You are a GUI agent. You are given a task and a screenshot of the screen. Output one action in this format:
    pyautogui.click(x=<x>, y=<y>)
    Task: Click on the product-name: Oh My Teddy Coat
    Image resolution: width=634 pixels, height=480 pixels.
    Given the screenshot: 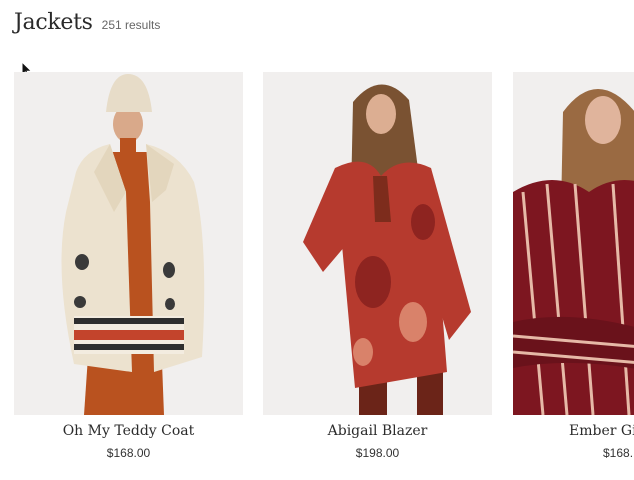 What is the action you would take?
    pyautogui.click(x=128, y=431)
    